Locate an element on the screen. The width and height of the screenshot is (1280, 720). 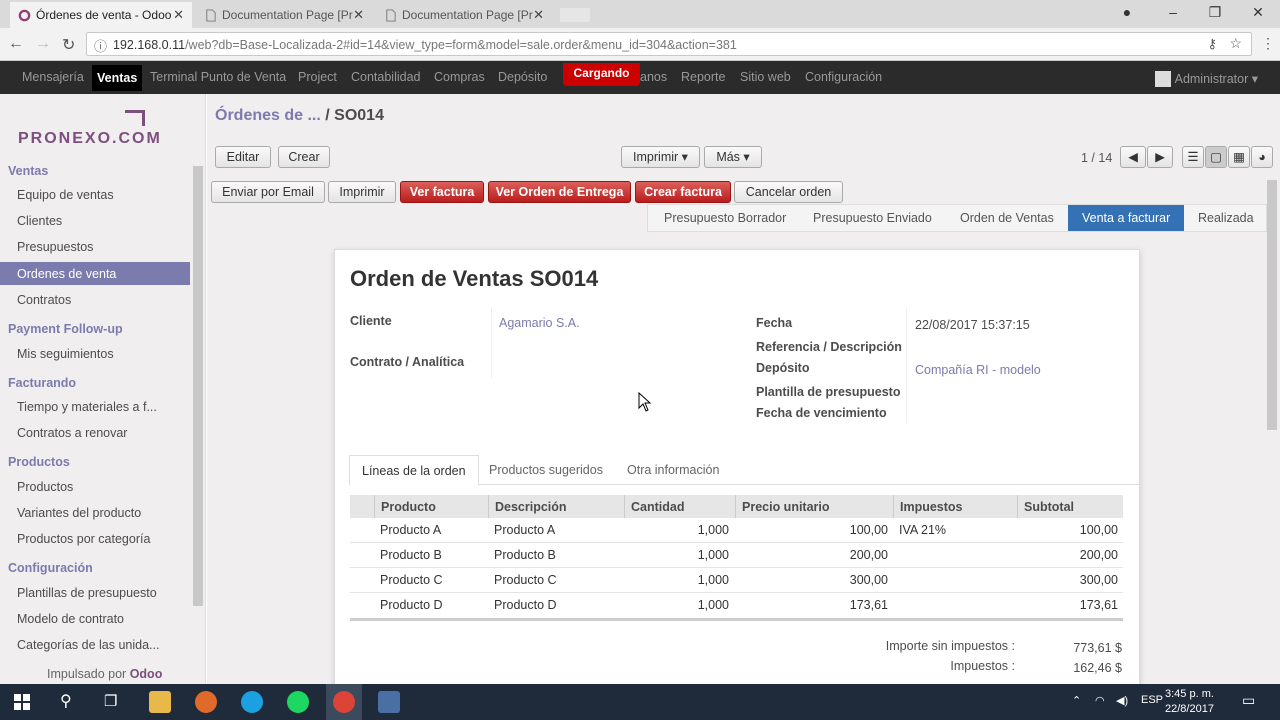
menu-reporte: Reporte is located at coordinates (703, 77).